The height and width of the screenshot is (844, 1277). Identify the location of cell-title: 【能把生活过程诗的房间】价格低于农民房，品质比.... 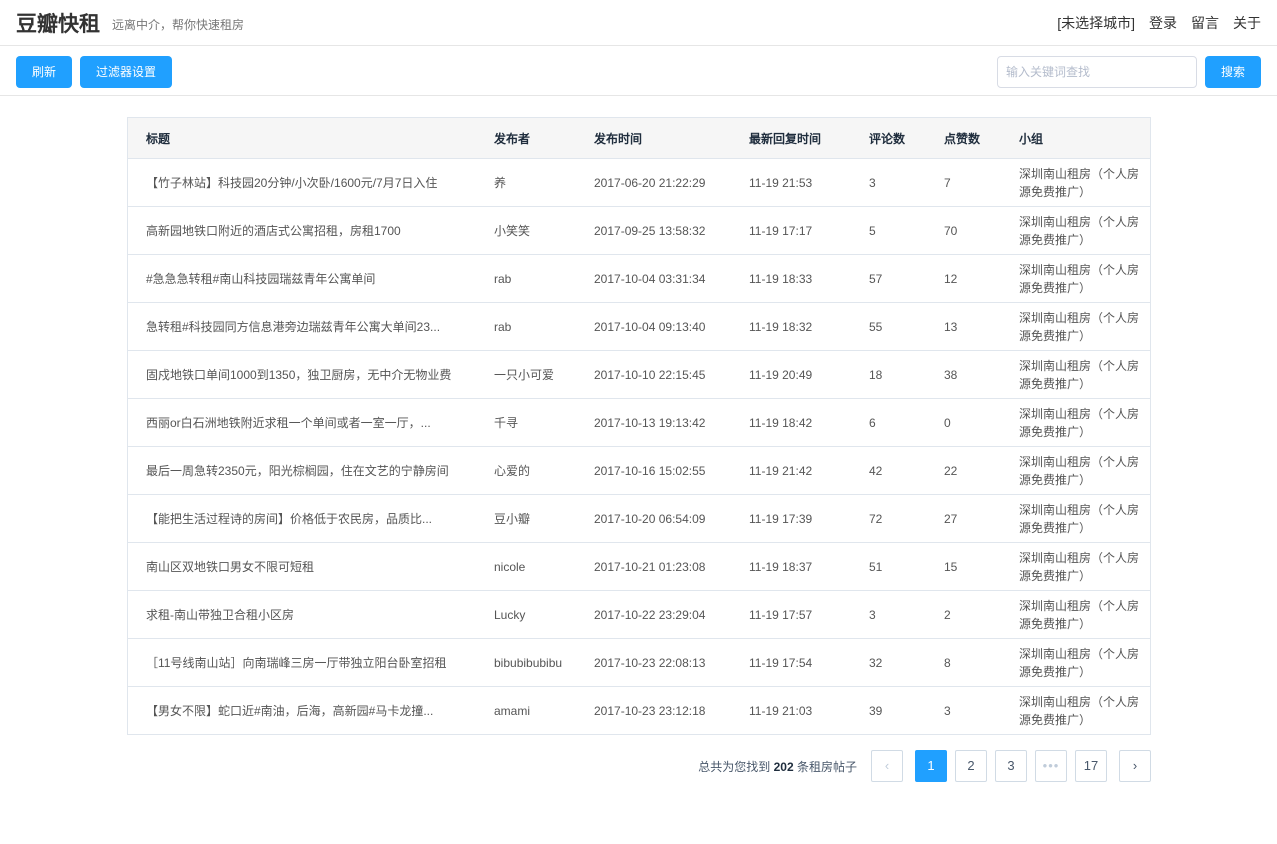
(302, 518).